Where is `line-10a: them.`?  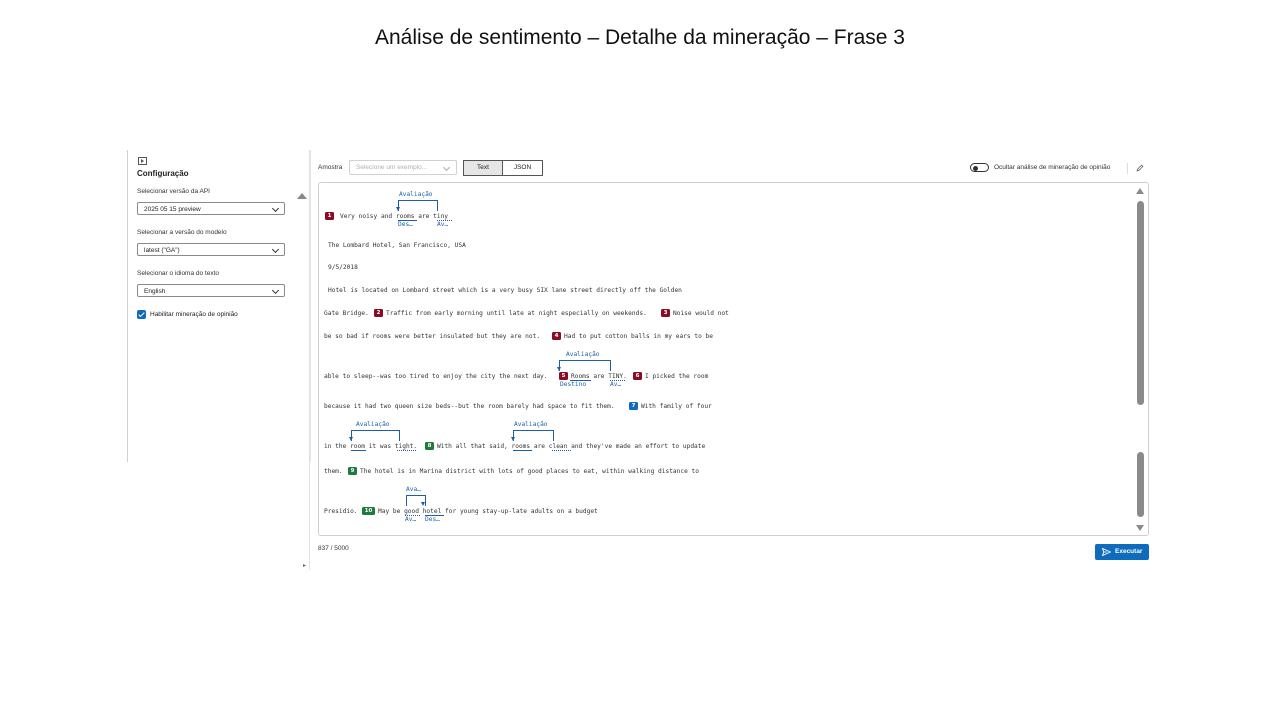 line-10a: them. is located at coordinates (333, 471).